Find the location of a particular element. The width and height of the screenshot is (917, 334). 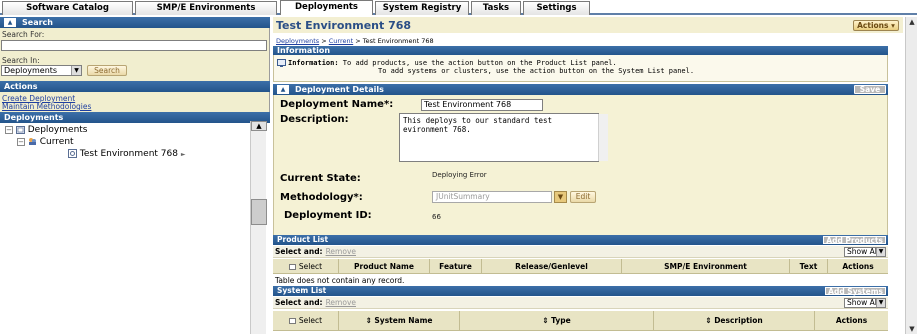

deployments-header: Deployments is located at coordinates (135, 117).